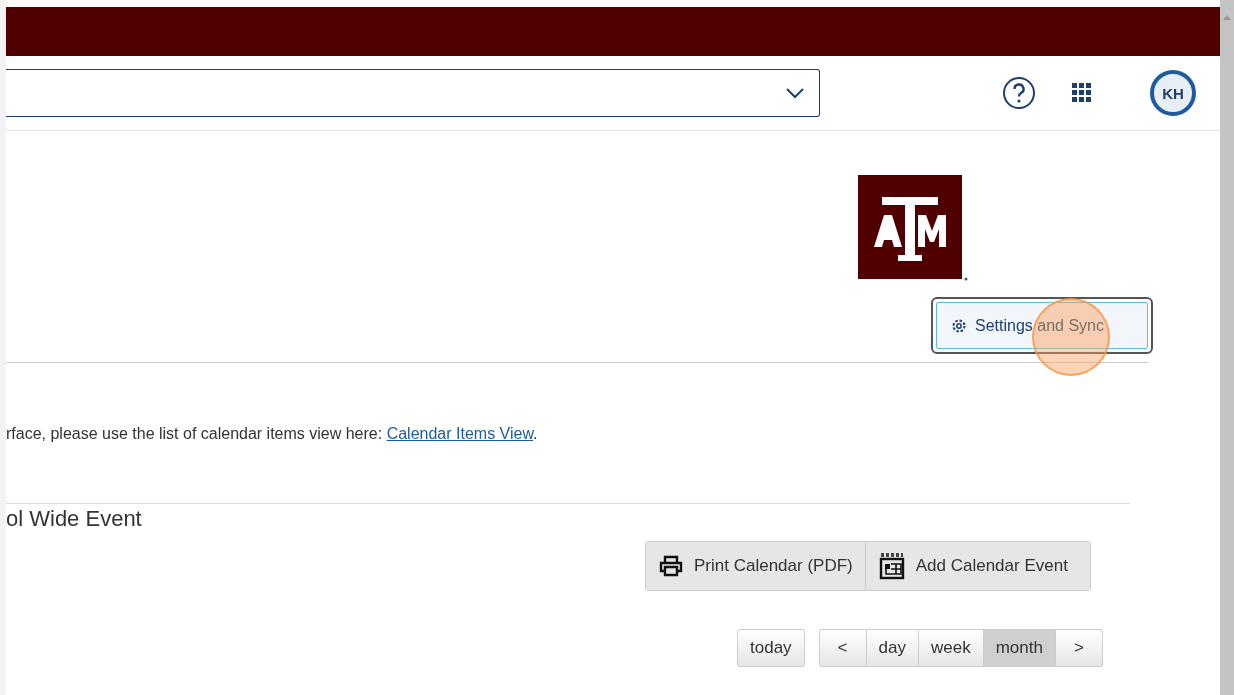 This screenshot has width=1234, height=695. Describe the element at coordinates (1173, 93) in the screenshot. I see `user-avatar: KH` at that location.